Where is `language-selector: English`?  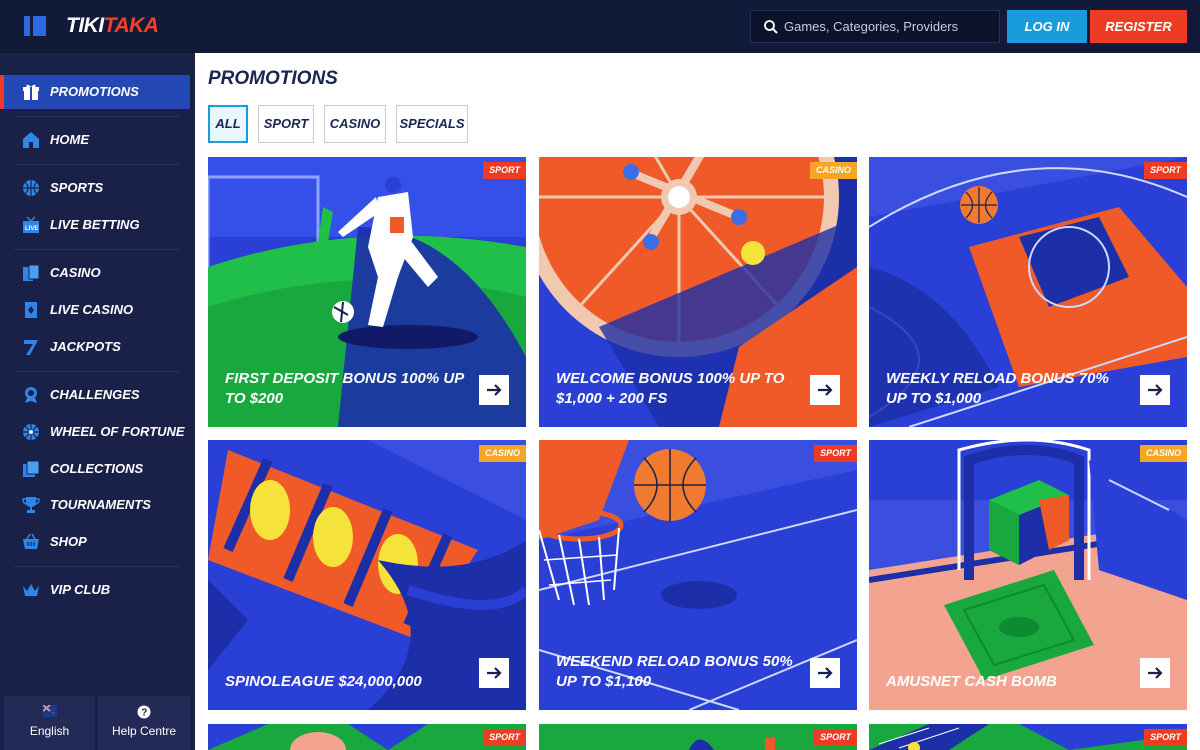 language-selector: English is located at coordinates (49, 723).